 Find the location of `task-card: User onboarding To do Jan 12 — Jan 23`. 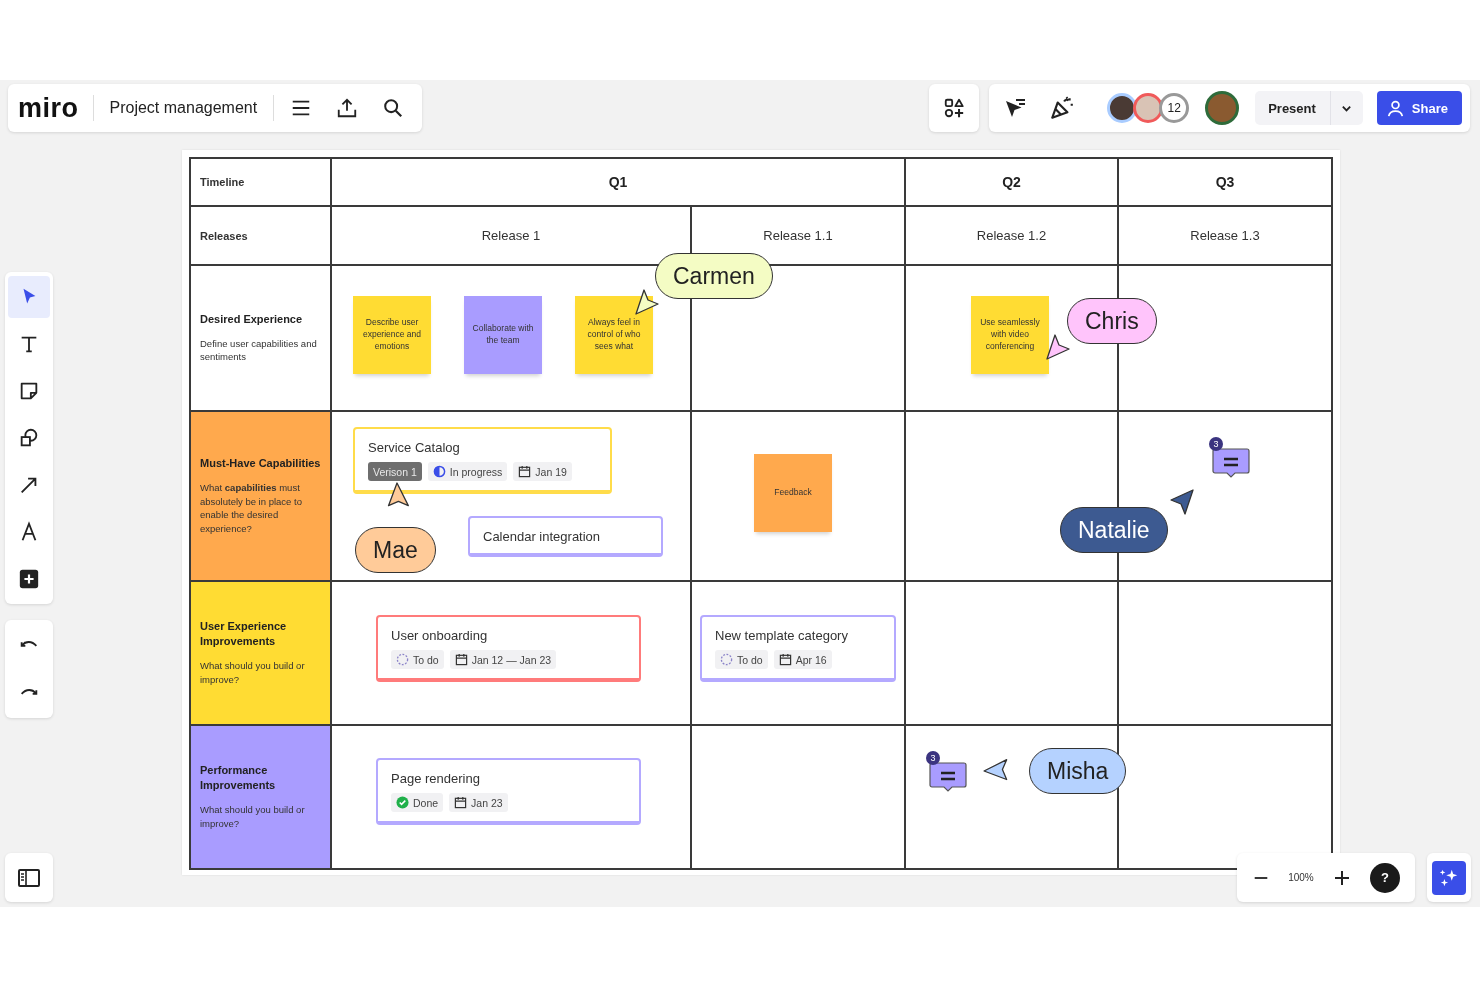

task-card: User onboarding To do Jan 12 — Jan 23 is located at coordinates (508, 648).